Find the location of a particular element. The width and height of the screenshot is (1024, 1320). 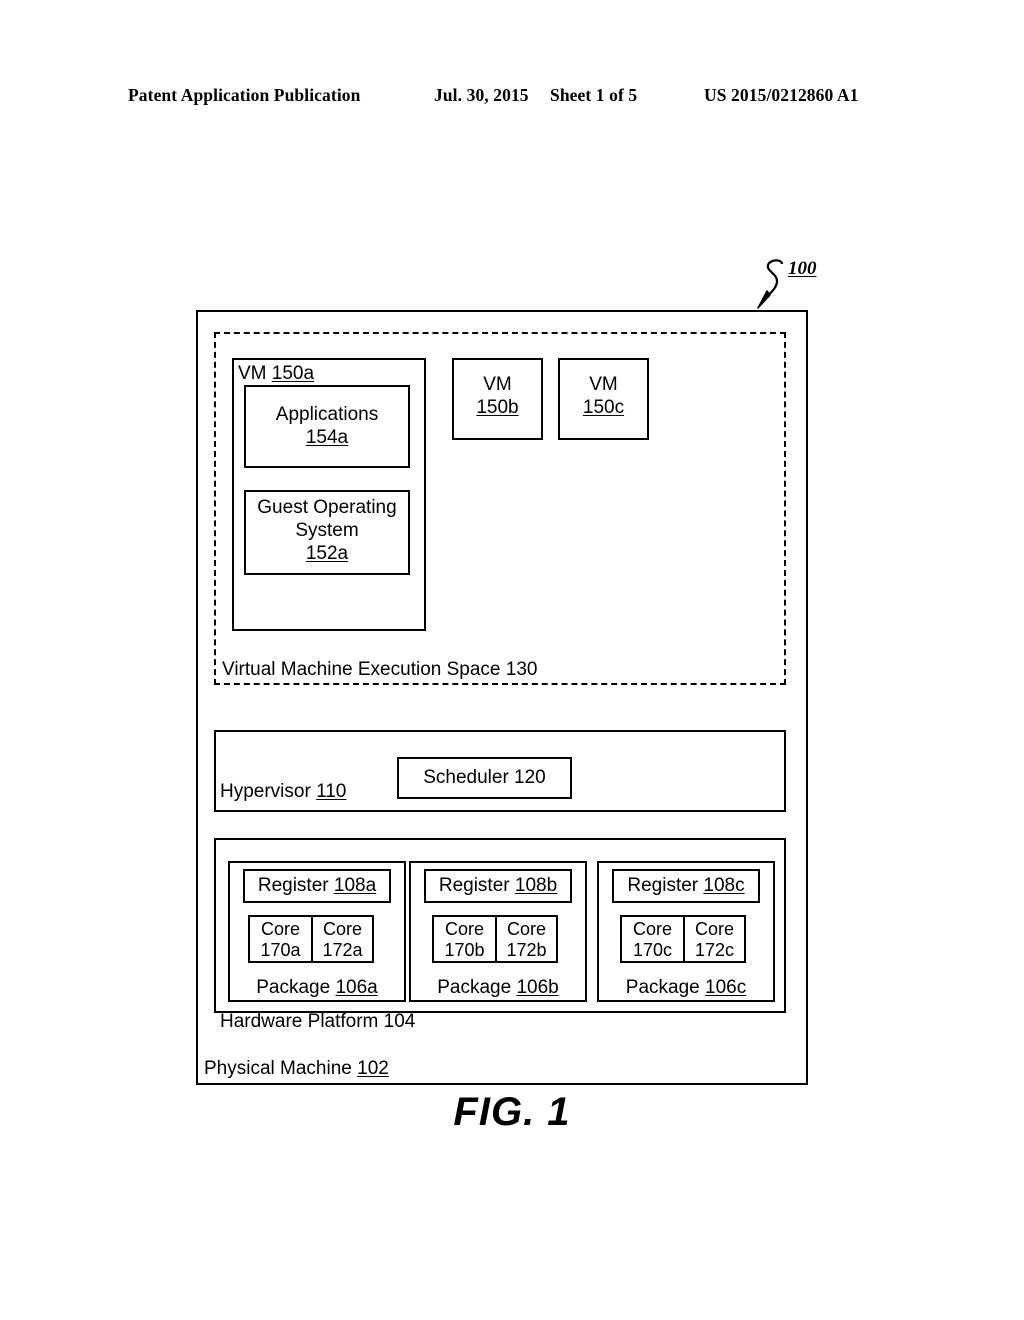

cores-group-package-106b: Core 170b Core 172b is located at coordinates (495, 939).